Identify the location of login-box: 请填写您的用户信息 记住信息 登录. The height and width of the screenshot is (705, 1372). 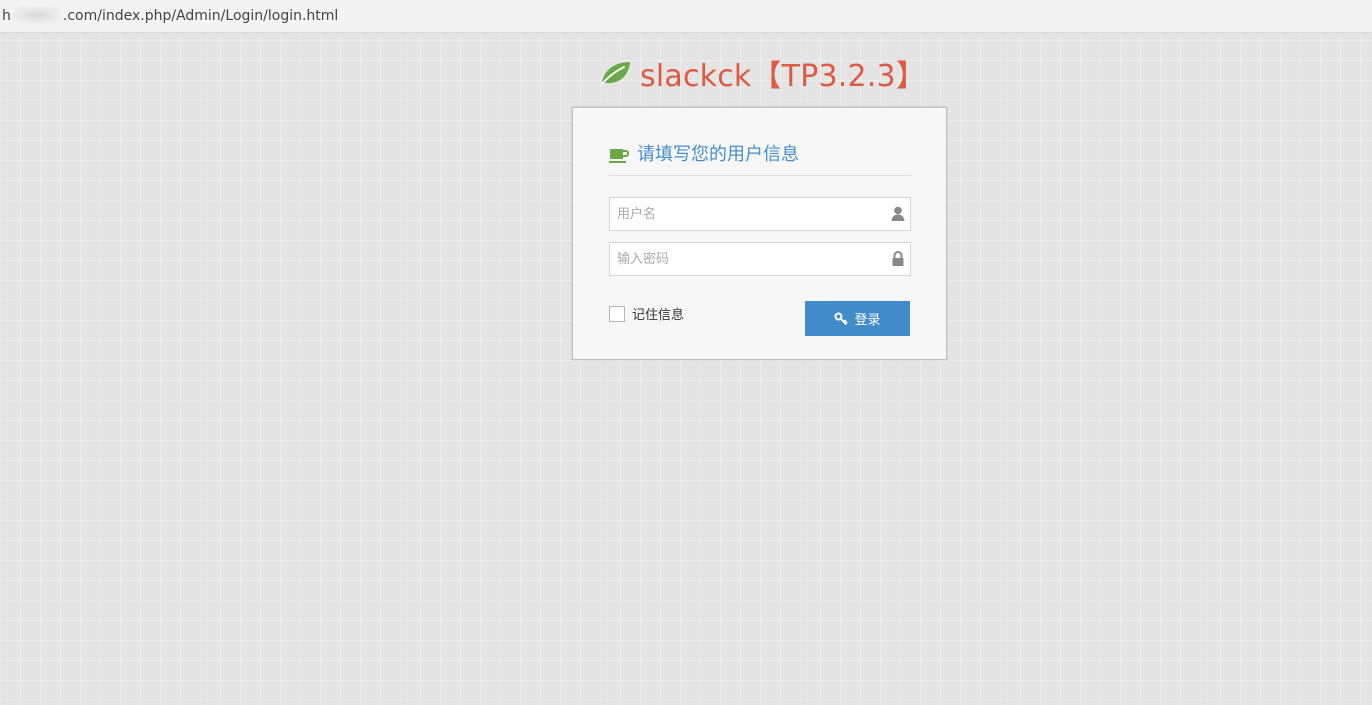
(759, 233).